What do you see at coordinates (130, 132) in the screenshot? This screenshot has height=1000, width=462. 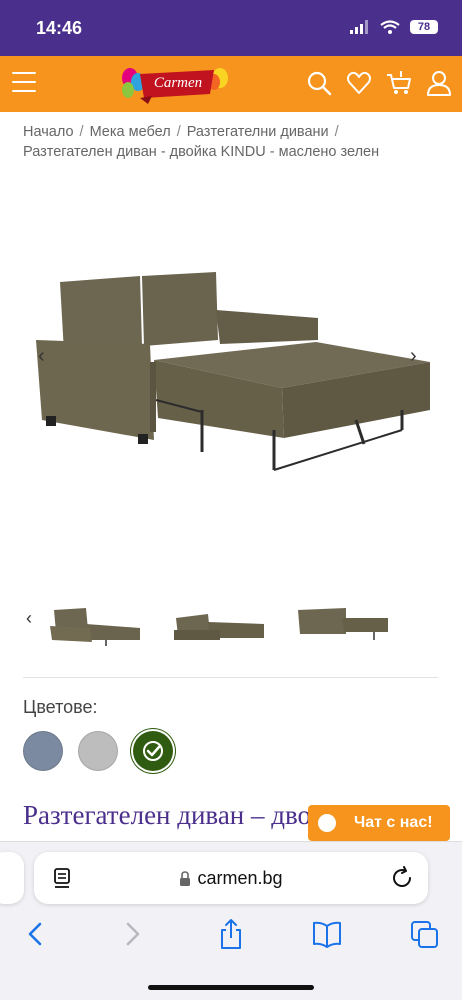 I see `breadcrumb-soft-furniture: Мека мебел` at bounding box center [130, 132].